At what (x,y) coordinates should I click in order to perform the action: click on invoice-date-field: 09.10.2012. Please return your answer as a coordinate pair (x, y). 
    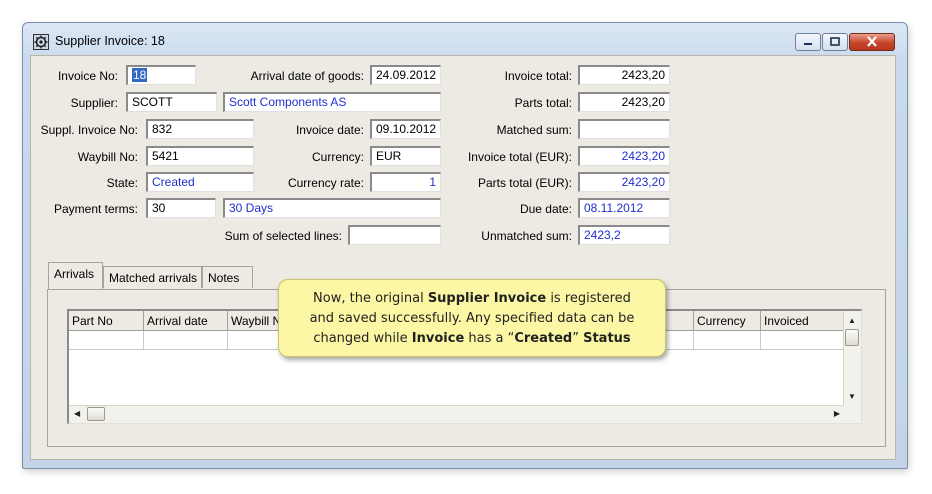
    Looking at the image, I should click on (405, 129).